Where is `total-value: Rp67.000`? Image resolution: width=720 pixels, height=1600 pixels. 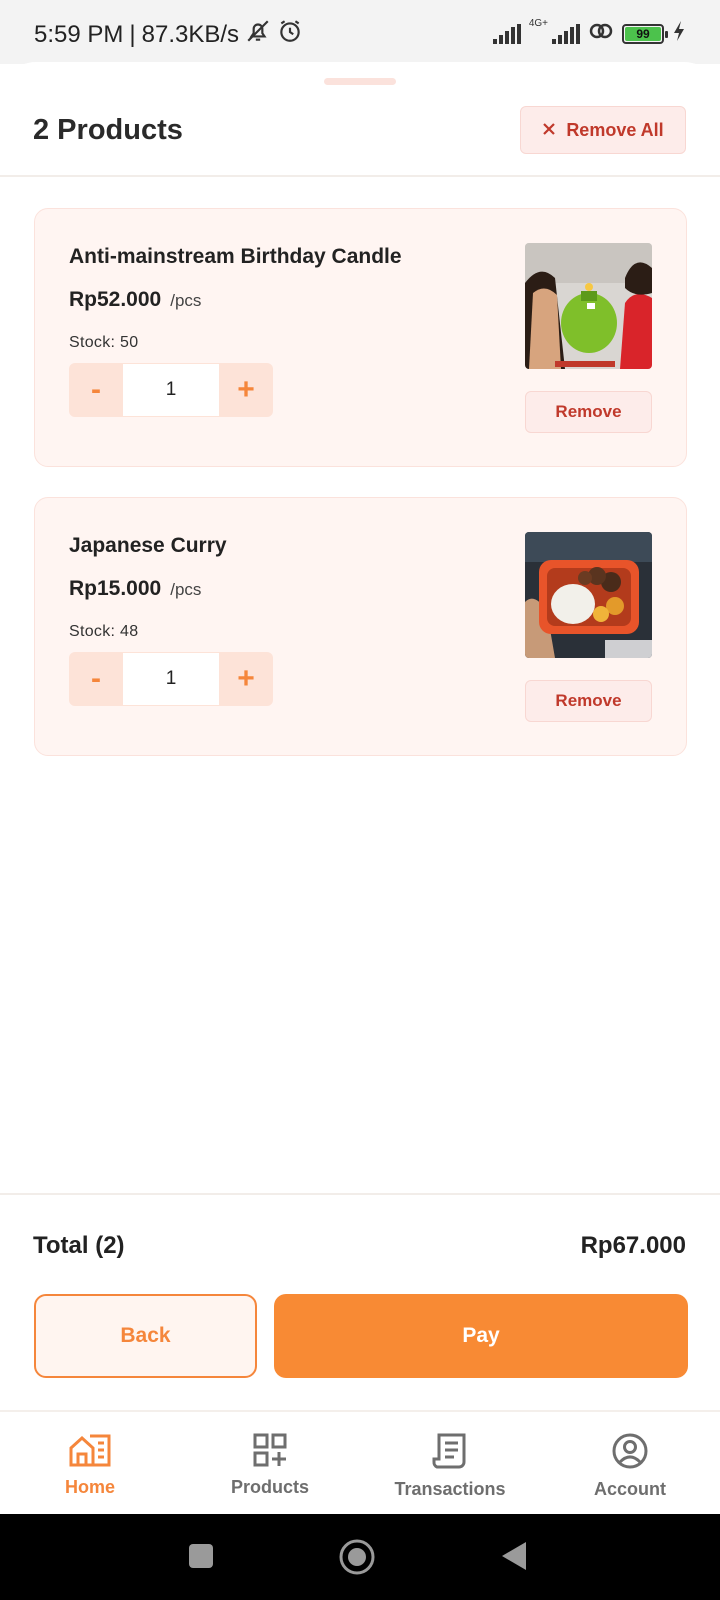
total-value: Rp67.000 is located at coordinates (633, 1245).